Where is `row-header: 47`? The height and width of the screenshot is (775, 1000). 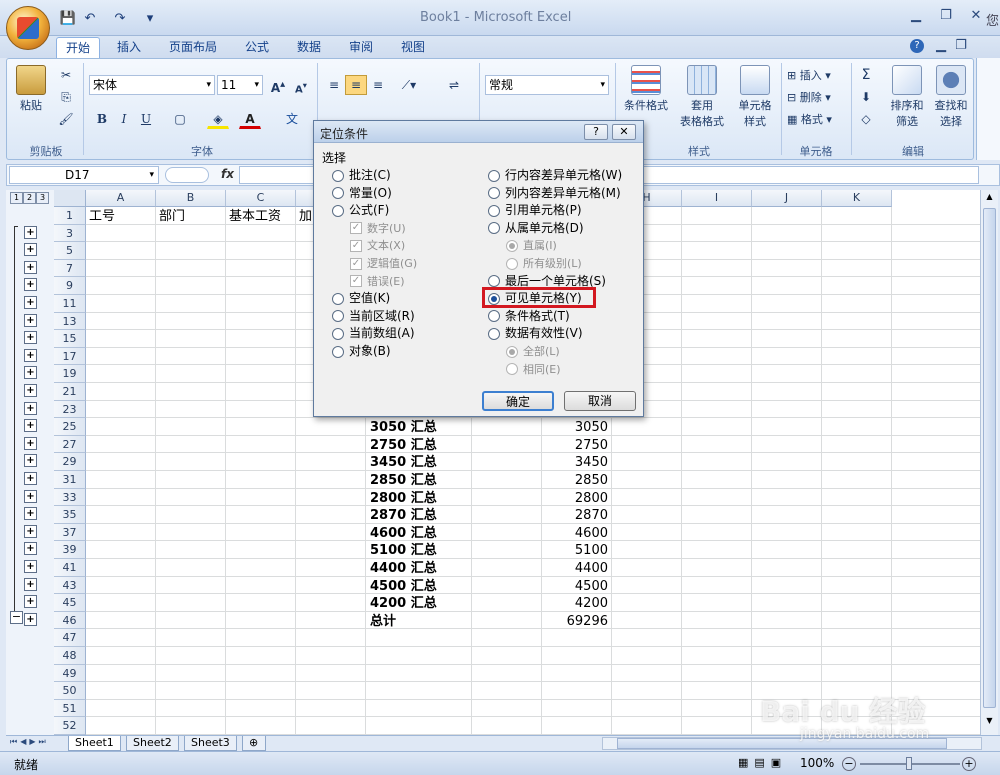
row-header: 47 is located at coordinates (70, 638).